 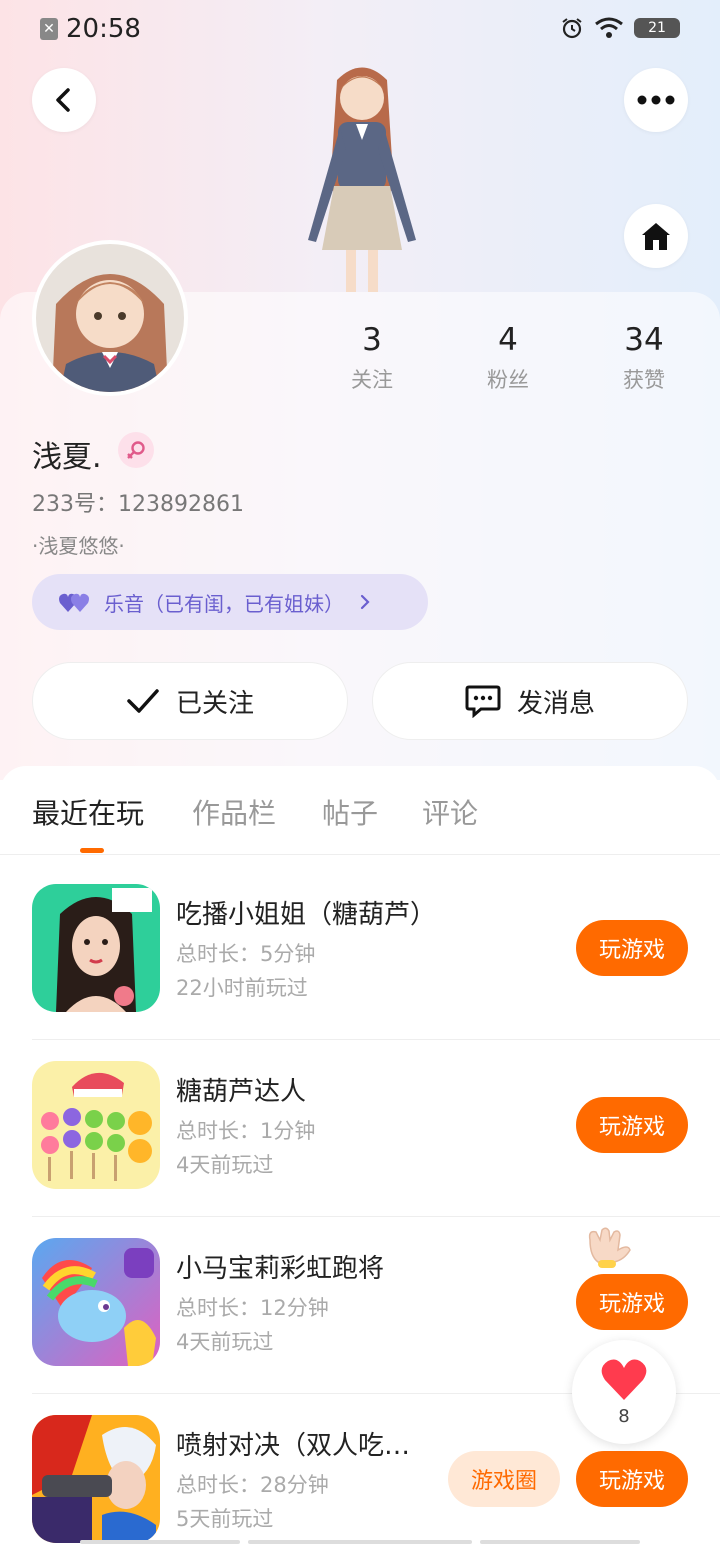 I want to click on user-signature: ·浅夏悠悠·, so click(x=78, y=546).